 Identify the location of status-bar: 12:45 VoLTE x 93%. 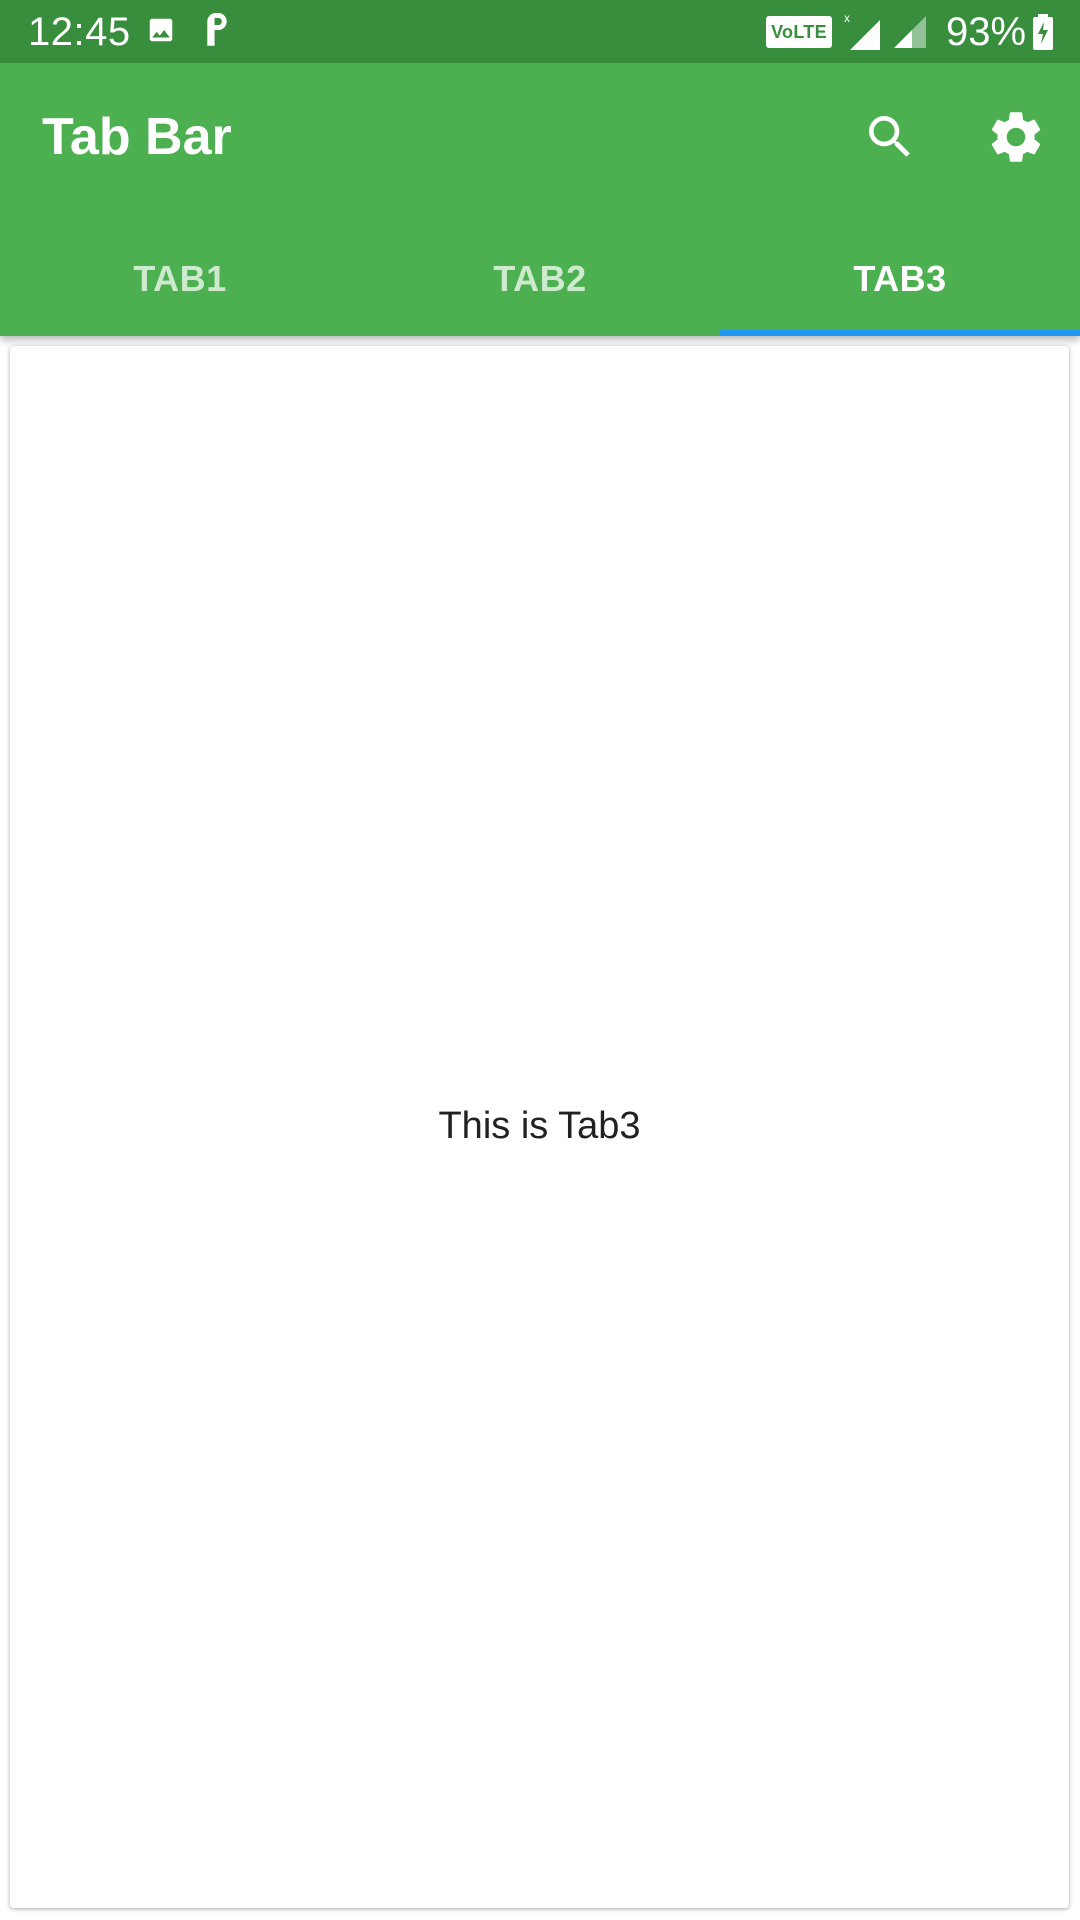
(540, 31).